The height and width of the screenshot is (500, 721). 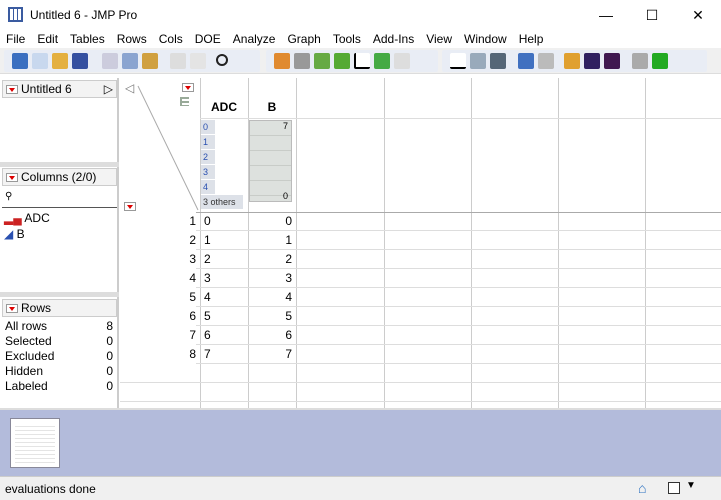 What do you see at coordinates (531, 39) in the screenshot?
I see `menu-help: Help` at bounding box center [531, 39].